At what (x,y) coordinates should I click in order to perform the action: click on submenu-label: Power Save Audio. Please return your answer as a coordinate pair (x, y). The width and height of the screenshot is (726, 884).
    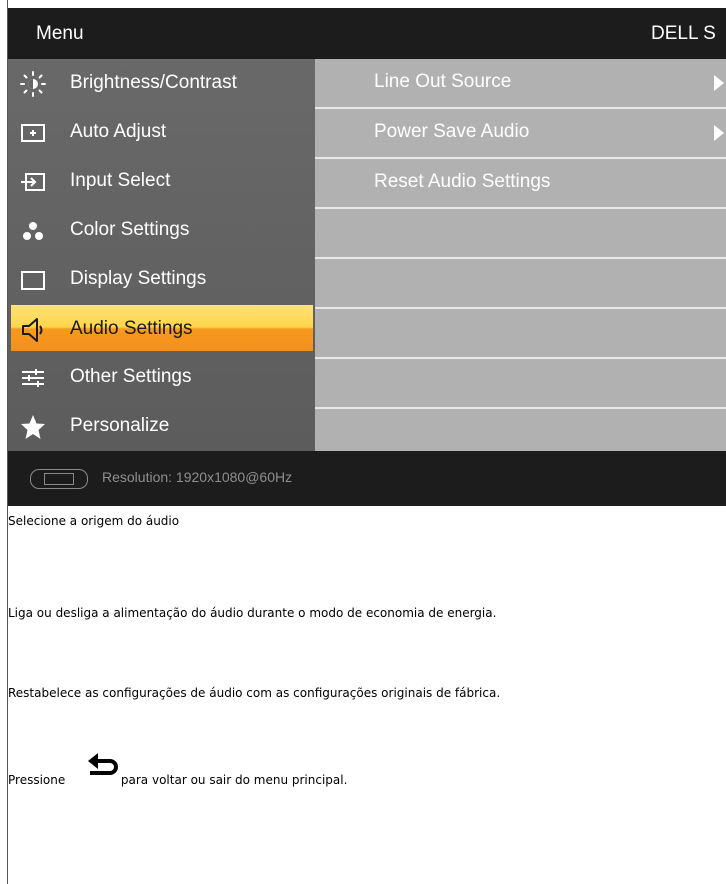
    Looking at the image, I should click on (452, 131).